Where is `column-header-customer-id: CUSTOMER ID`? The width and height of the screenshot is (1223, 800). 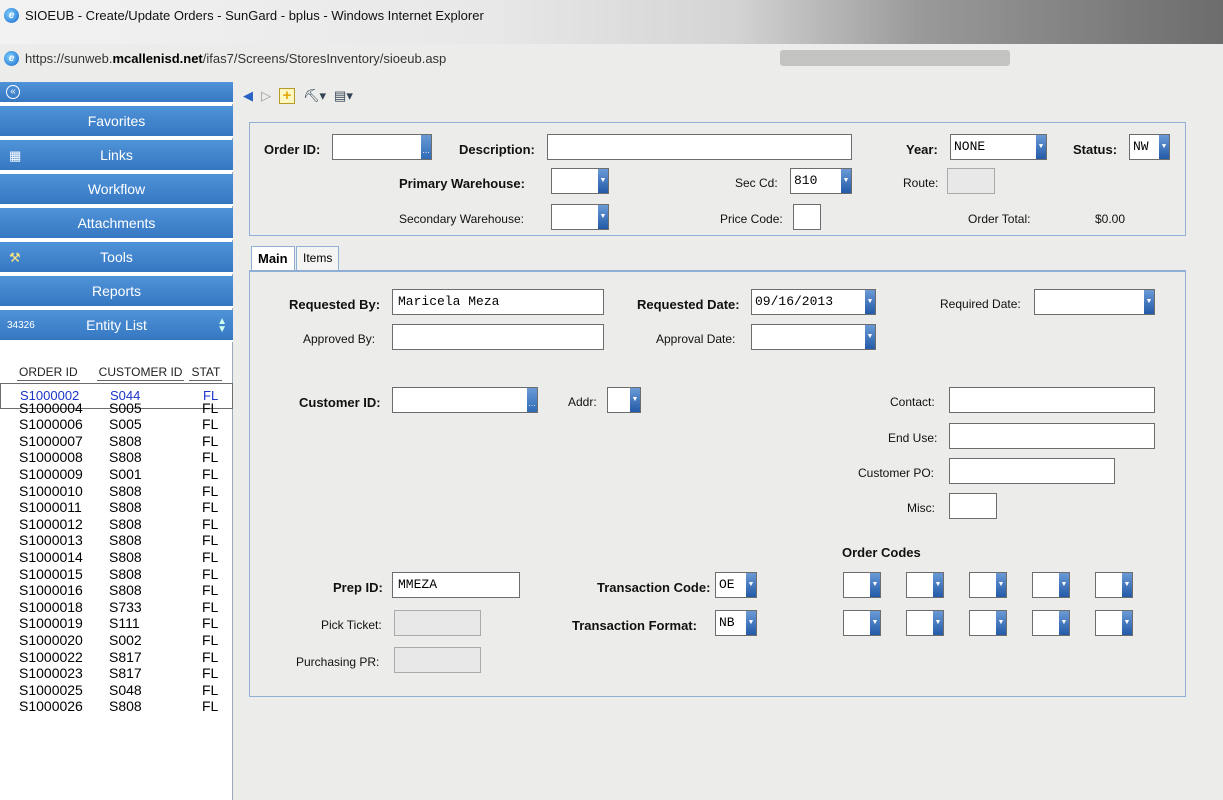
column-header-customer-id: CUSTOMER ID is located at coordinates (140, 373).